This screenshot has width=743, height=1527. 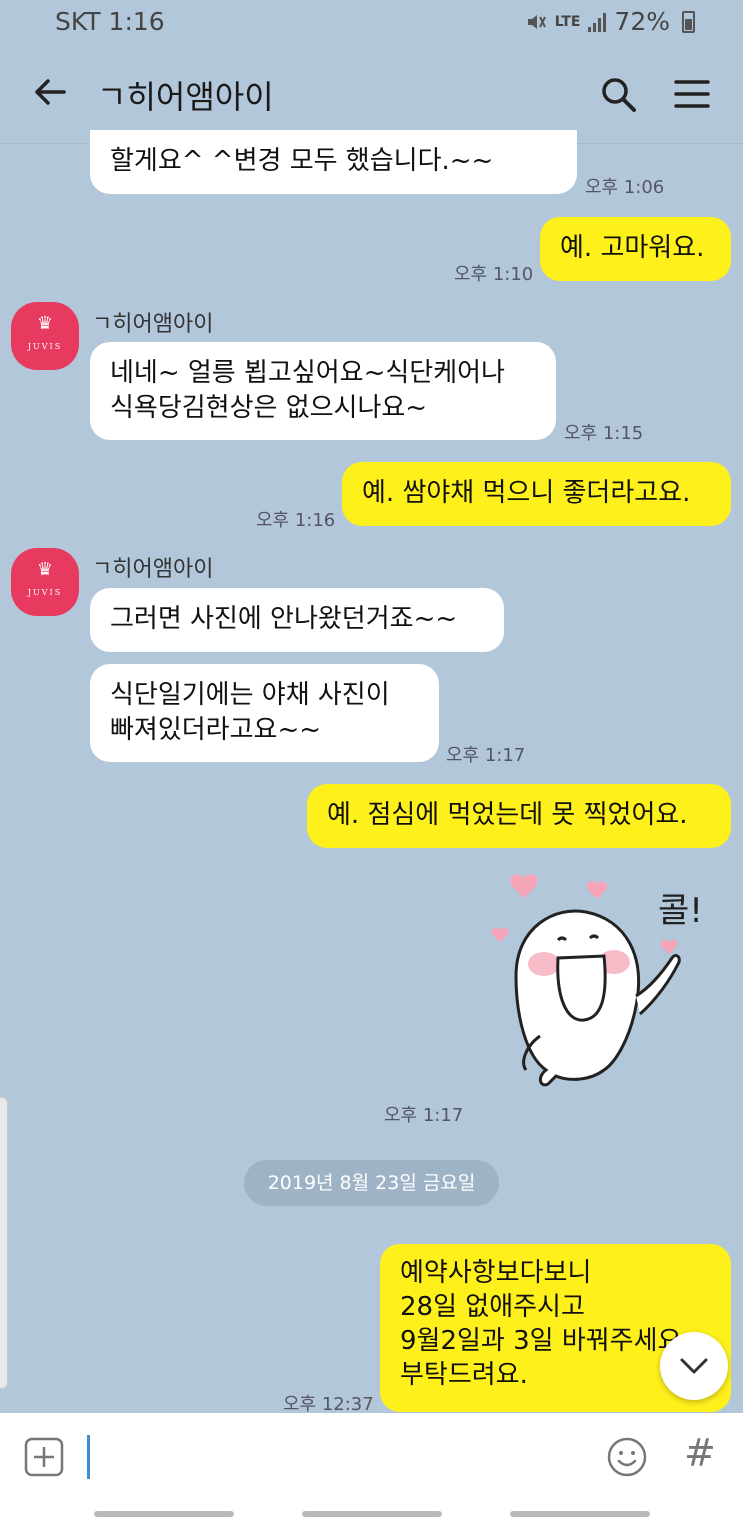 I want to click on message-text-line: 28일 없애주시고, so click(x=492, y=1307).